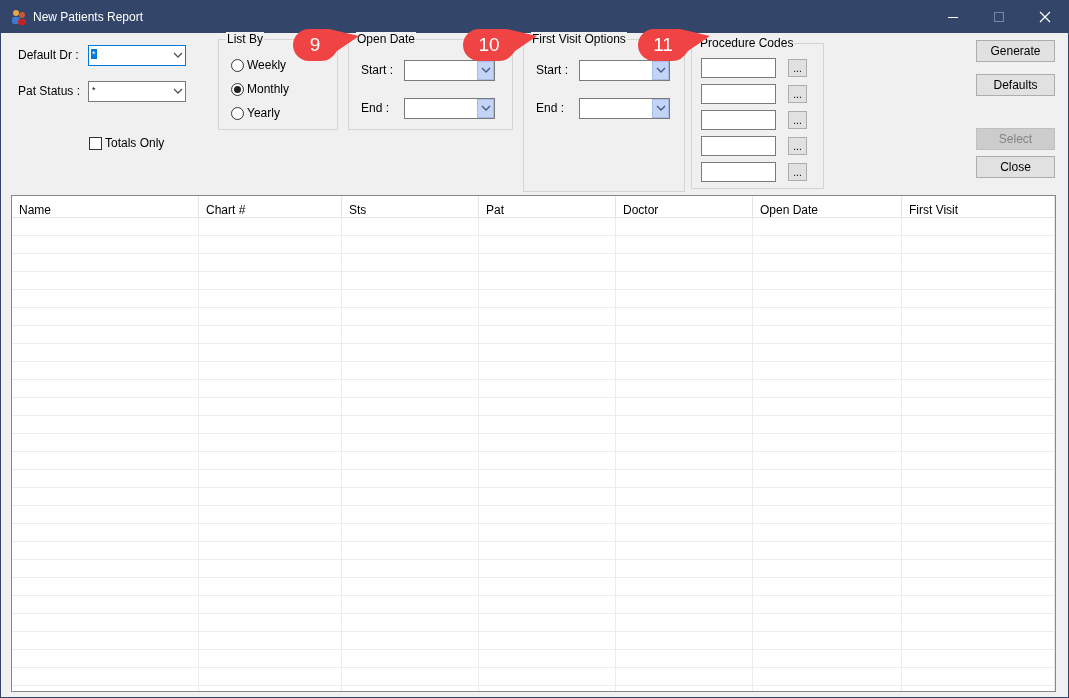  I want to click on action-button: Close, so click(1015, 167).